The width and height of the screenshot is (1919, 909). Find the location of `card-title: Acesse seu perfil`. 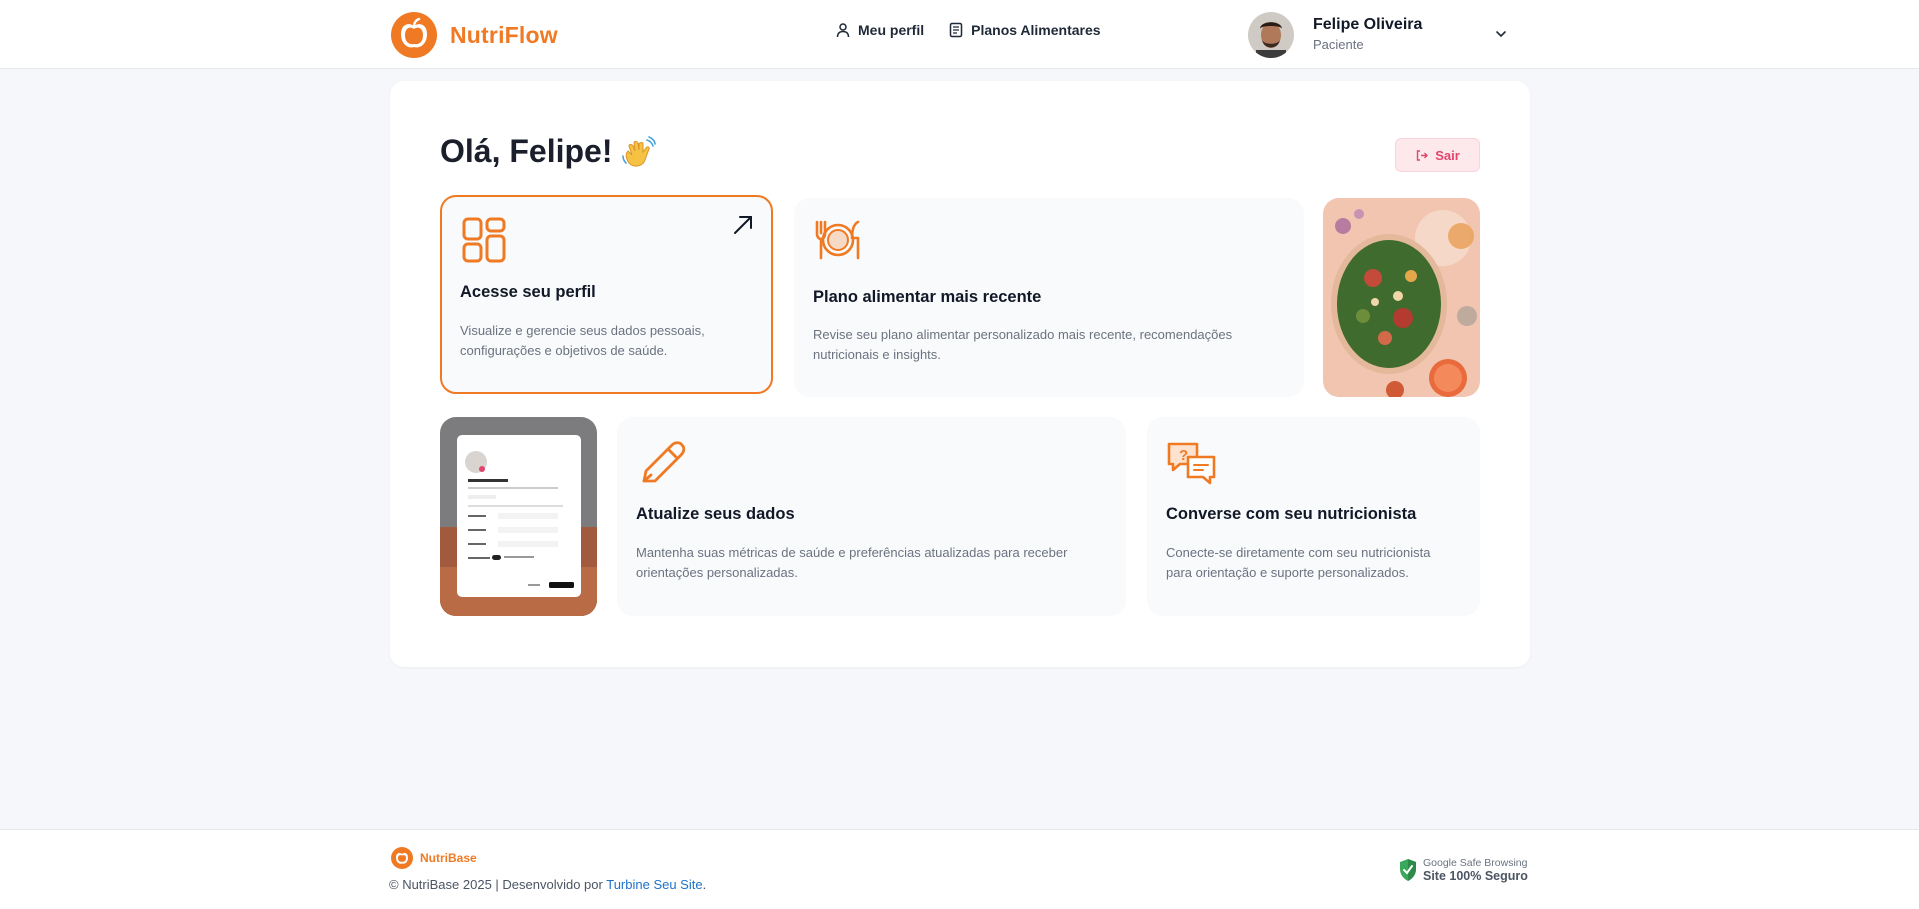

card-title: Acesse seu perfil is located at coordinates (528, 292).